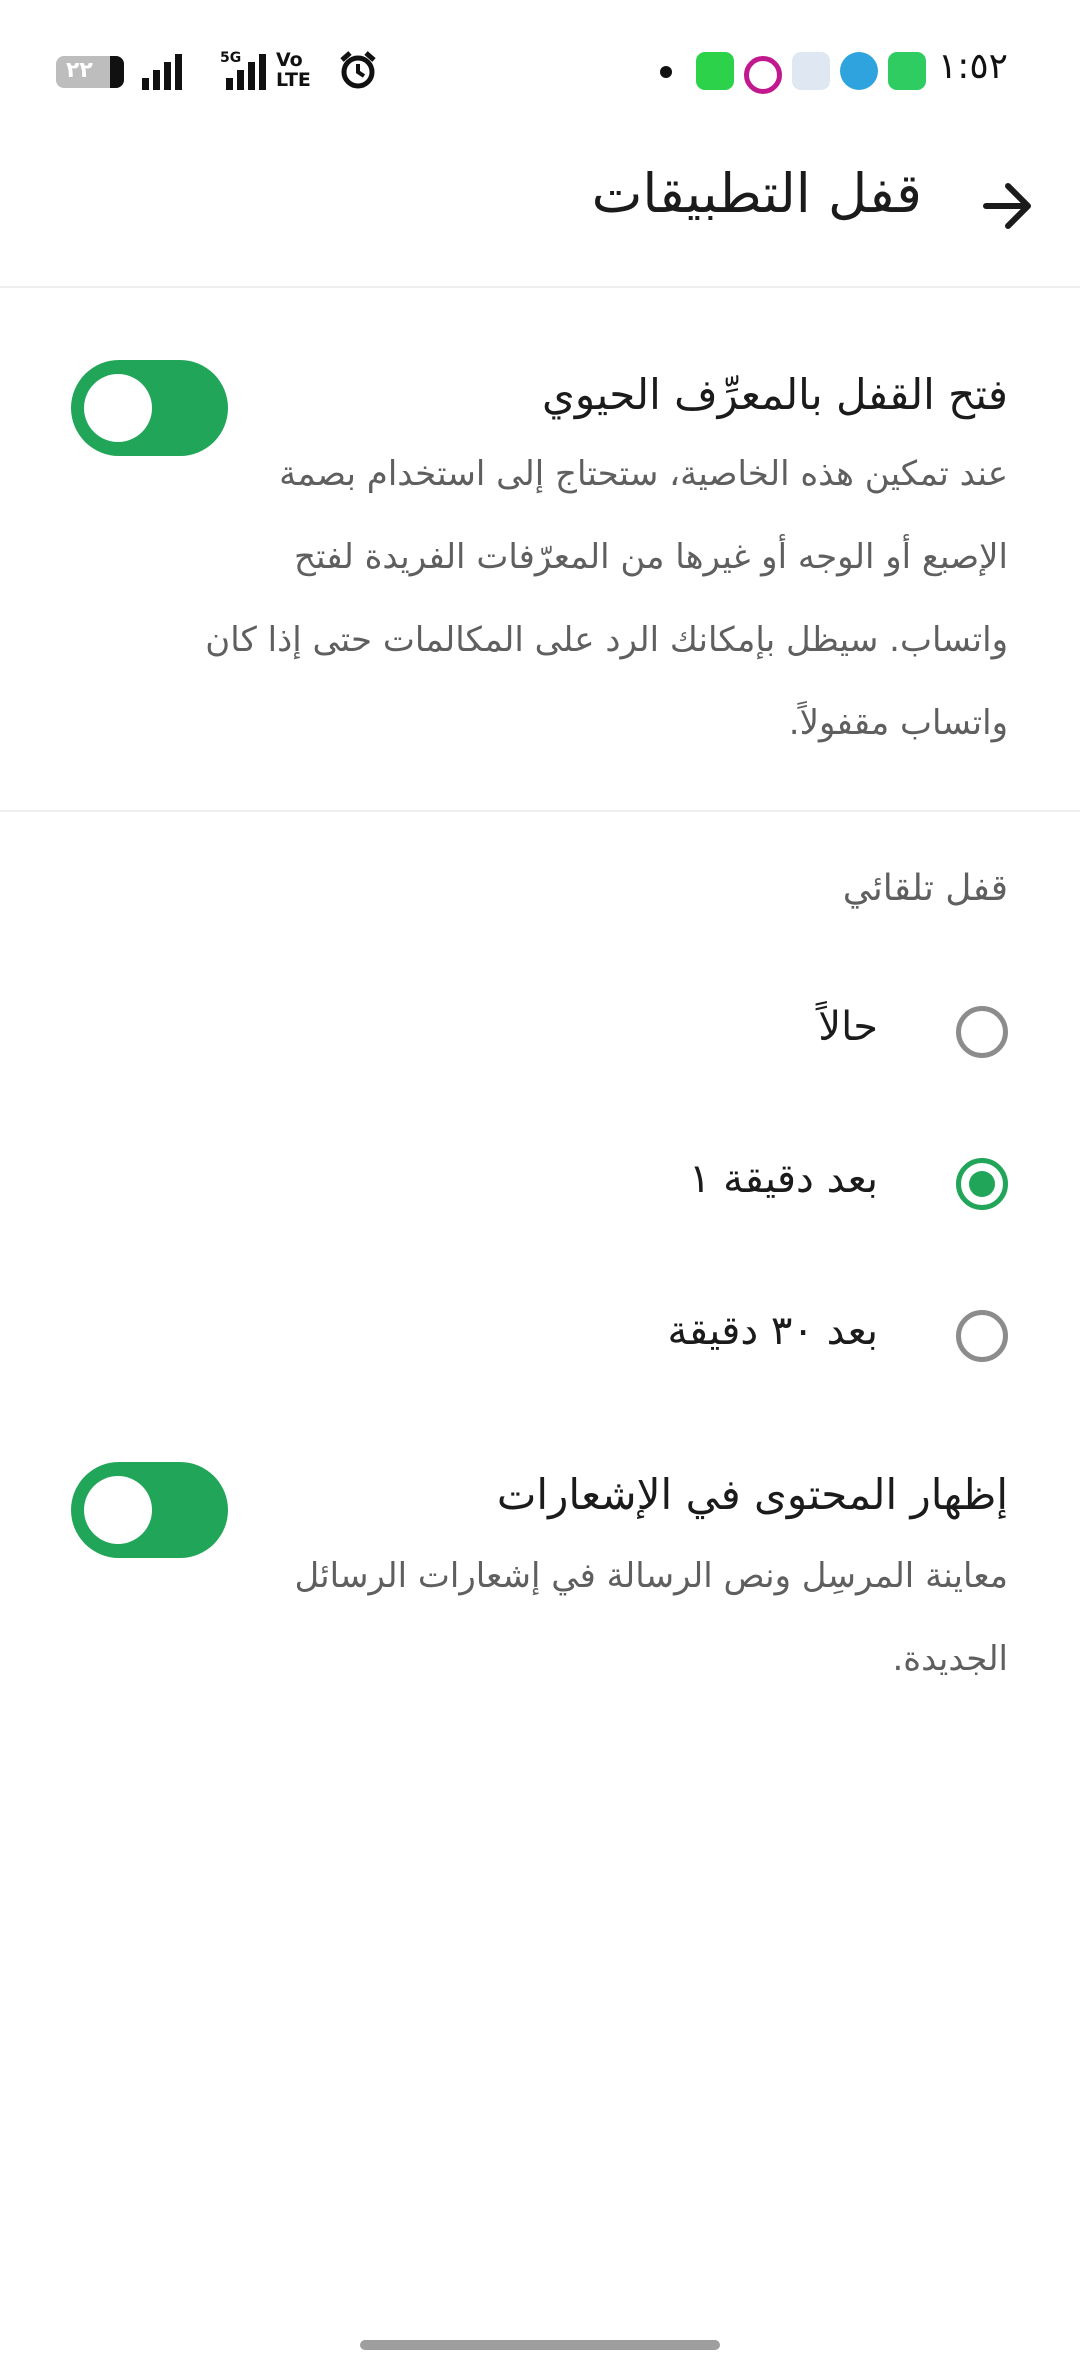  Describe the element at coordinates (783, 1179) in the screenshot. I see `auto-lock-option-1-minute-label: بعد دقيقة ١` at that location.